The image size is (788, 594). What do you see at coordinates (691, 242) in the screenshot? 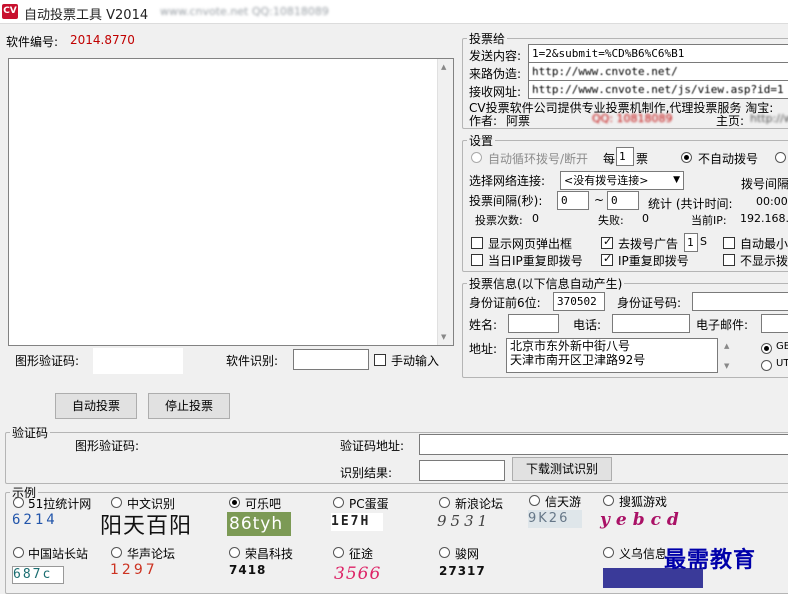
I see `remove-ad-seconds-input: 1` at bounding box center [691, 242].